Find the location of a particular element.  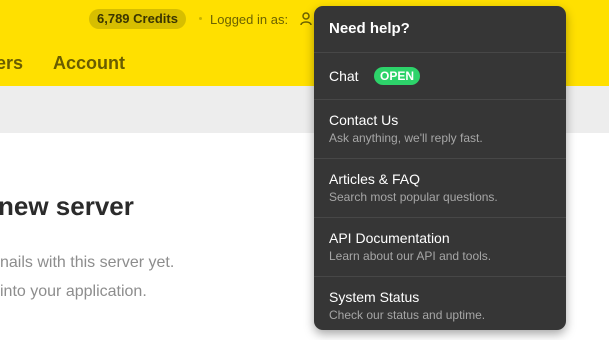

page-title: new server is located at coordinates (67, 206).